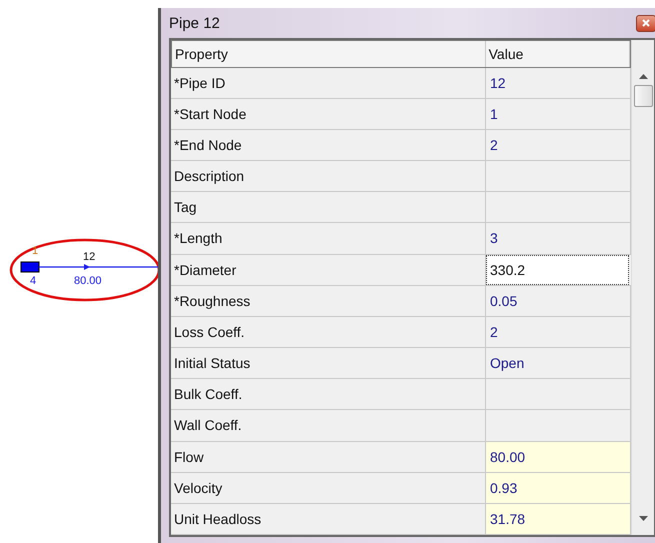 Image resolution: width=655 pixels, height=543 pixels. Describe the element at coordinates (328, 301) in the screenshot. I see `property-cell: *Roughness` at that location.